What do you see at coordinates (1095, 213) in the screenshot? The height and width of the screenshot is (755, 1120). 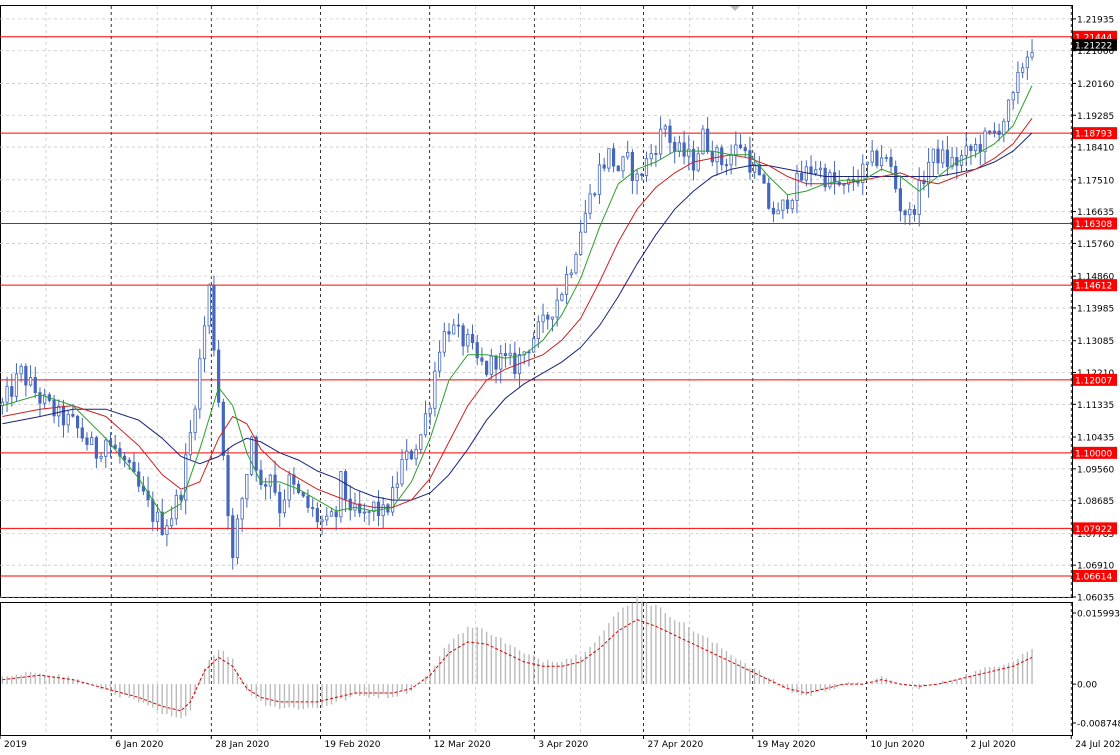 I see `y-tick-label: 1.16635` at bounding box center [1095, 213].